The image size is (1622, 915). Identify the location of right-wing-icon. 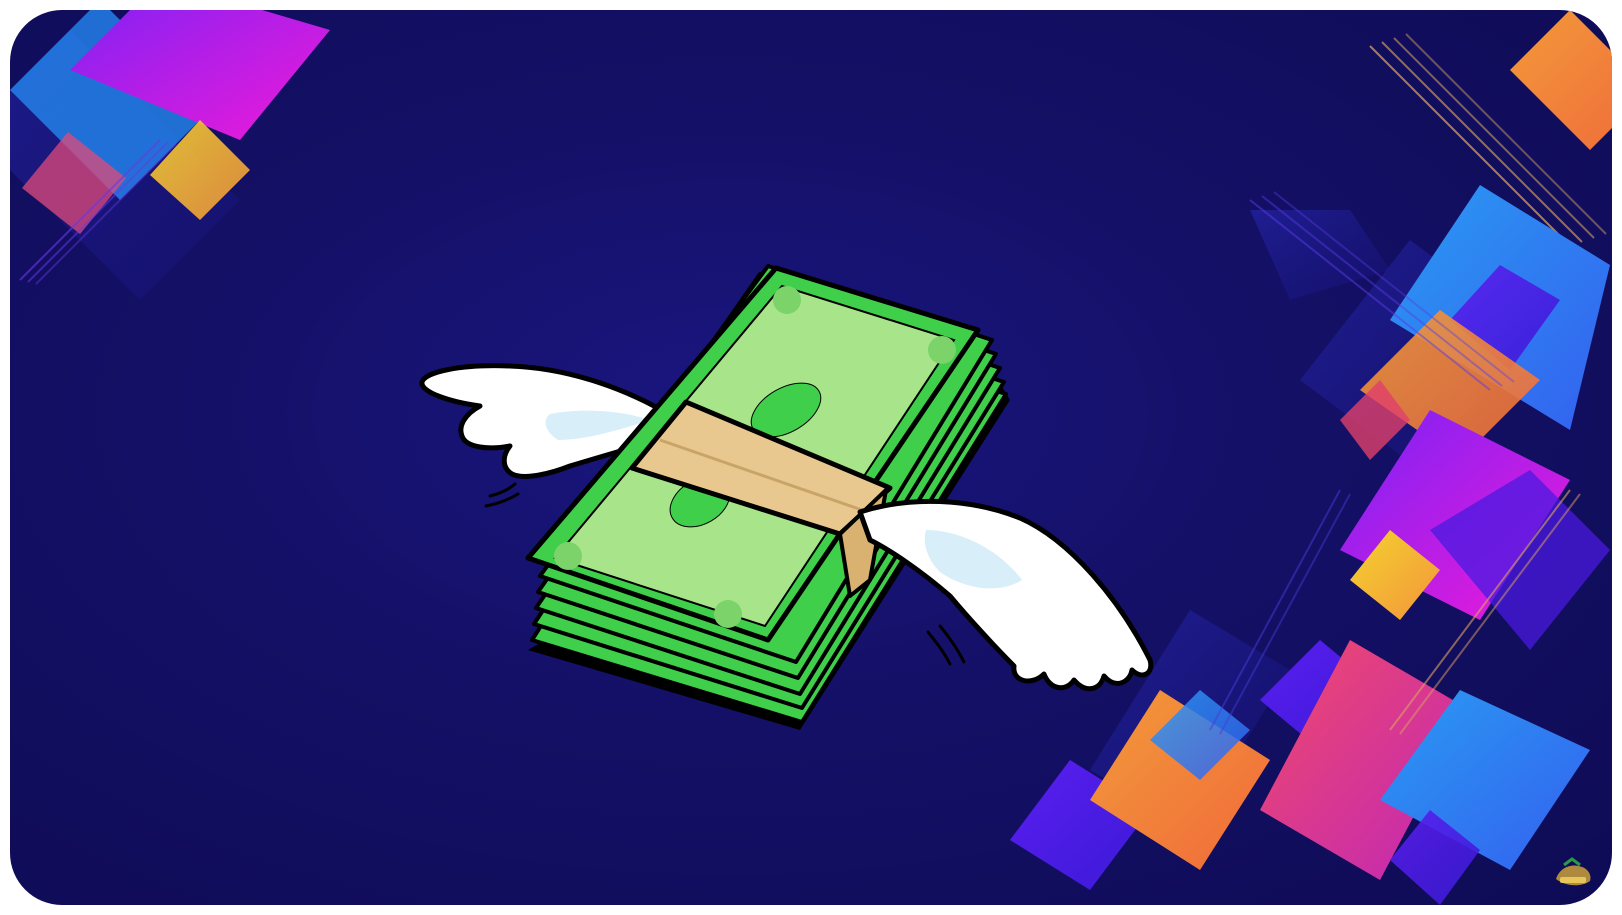
(1005, 595).